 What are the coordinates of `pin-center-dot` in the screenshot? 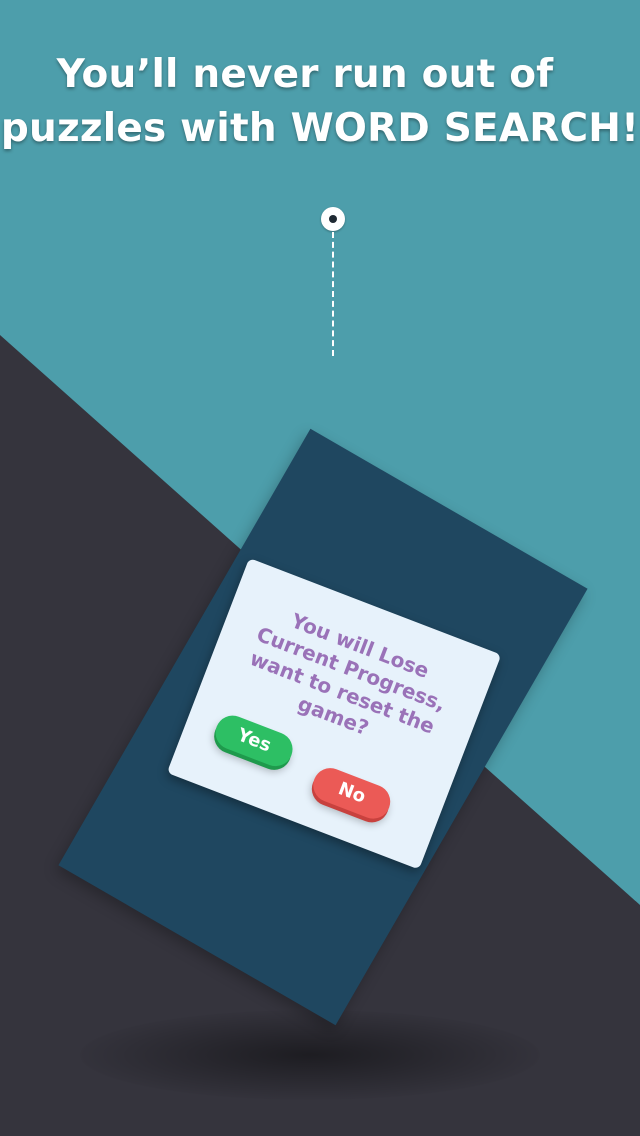 It's located at (333, 219).